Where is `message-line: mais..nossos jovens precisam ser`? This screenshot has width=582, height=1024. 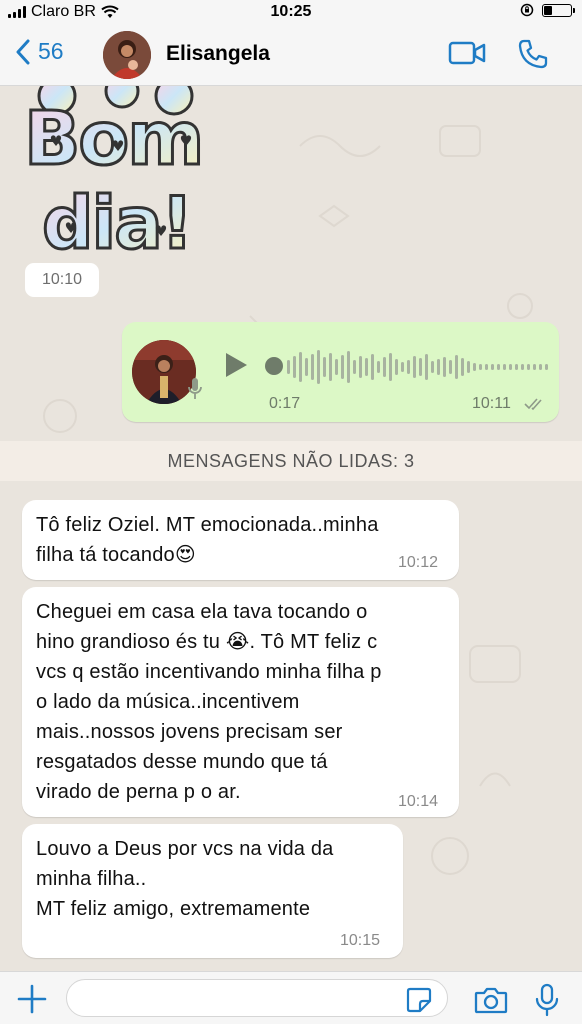 message-line: mais..nossos jovens precisam ser is located at coordinates (189, 732).